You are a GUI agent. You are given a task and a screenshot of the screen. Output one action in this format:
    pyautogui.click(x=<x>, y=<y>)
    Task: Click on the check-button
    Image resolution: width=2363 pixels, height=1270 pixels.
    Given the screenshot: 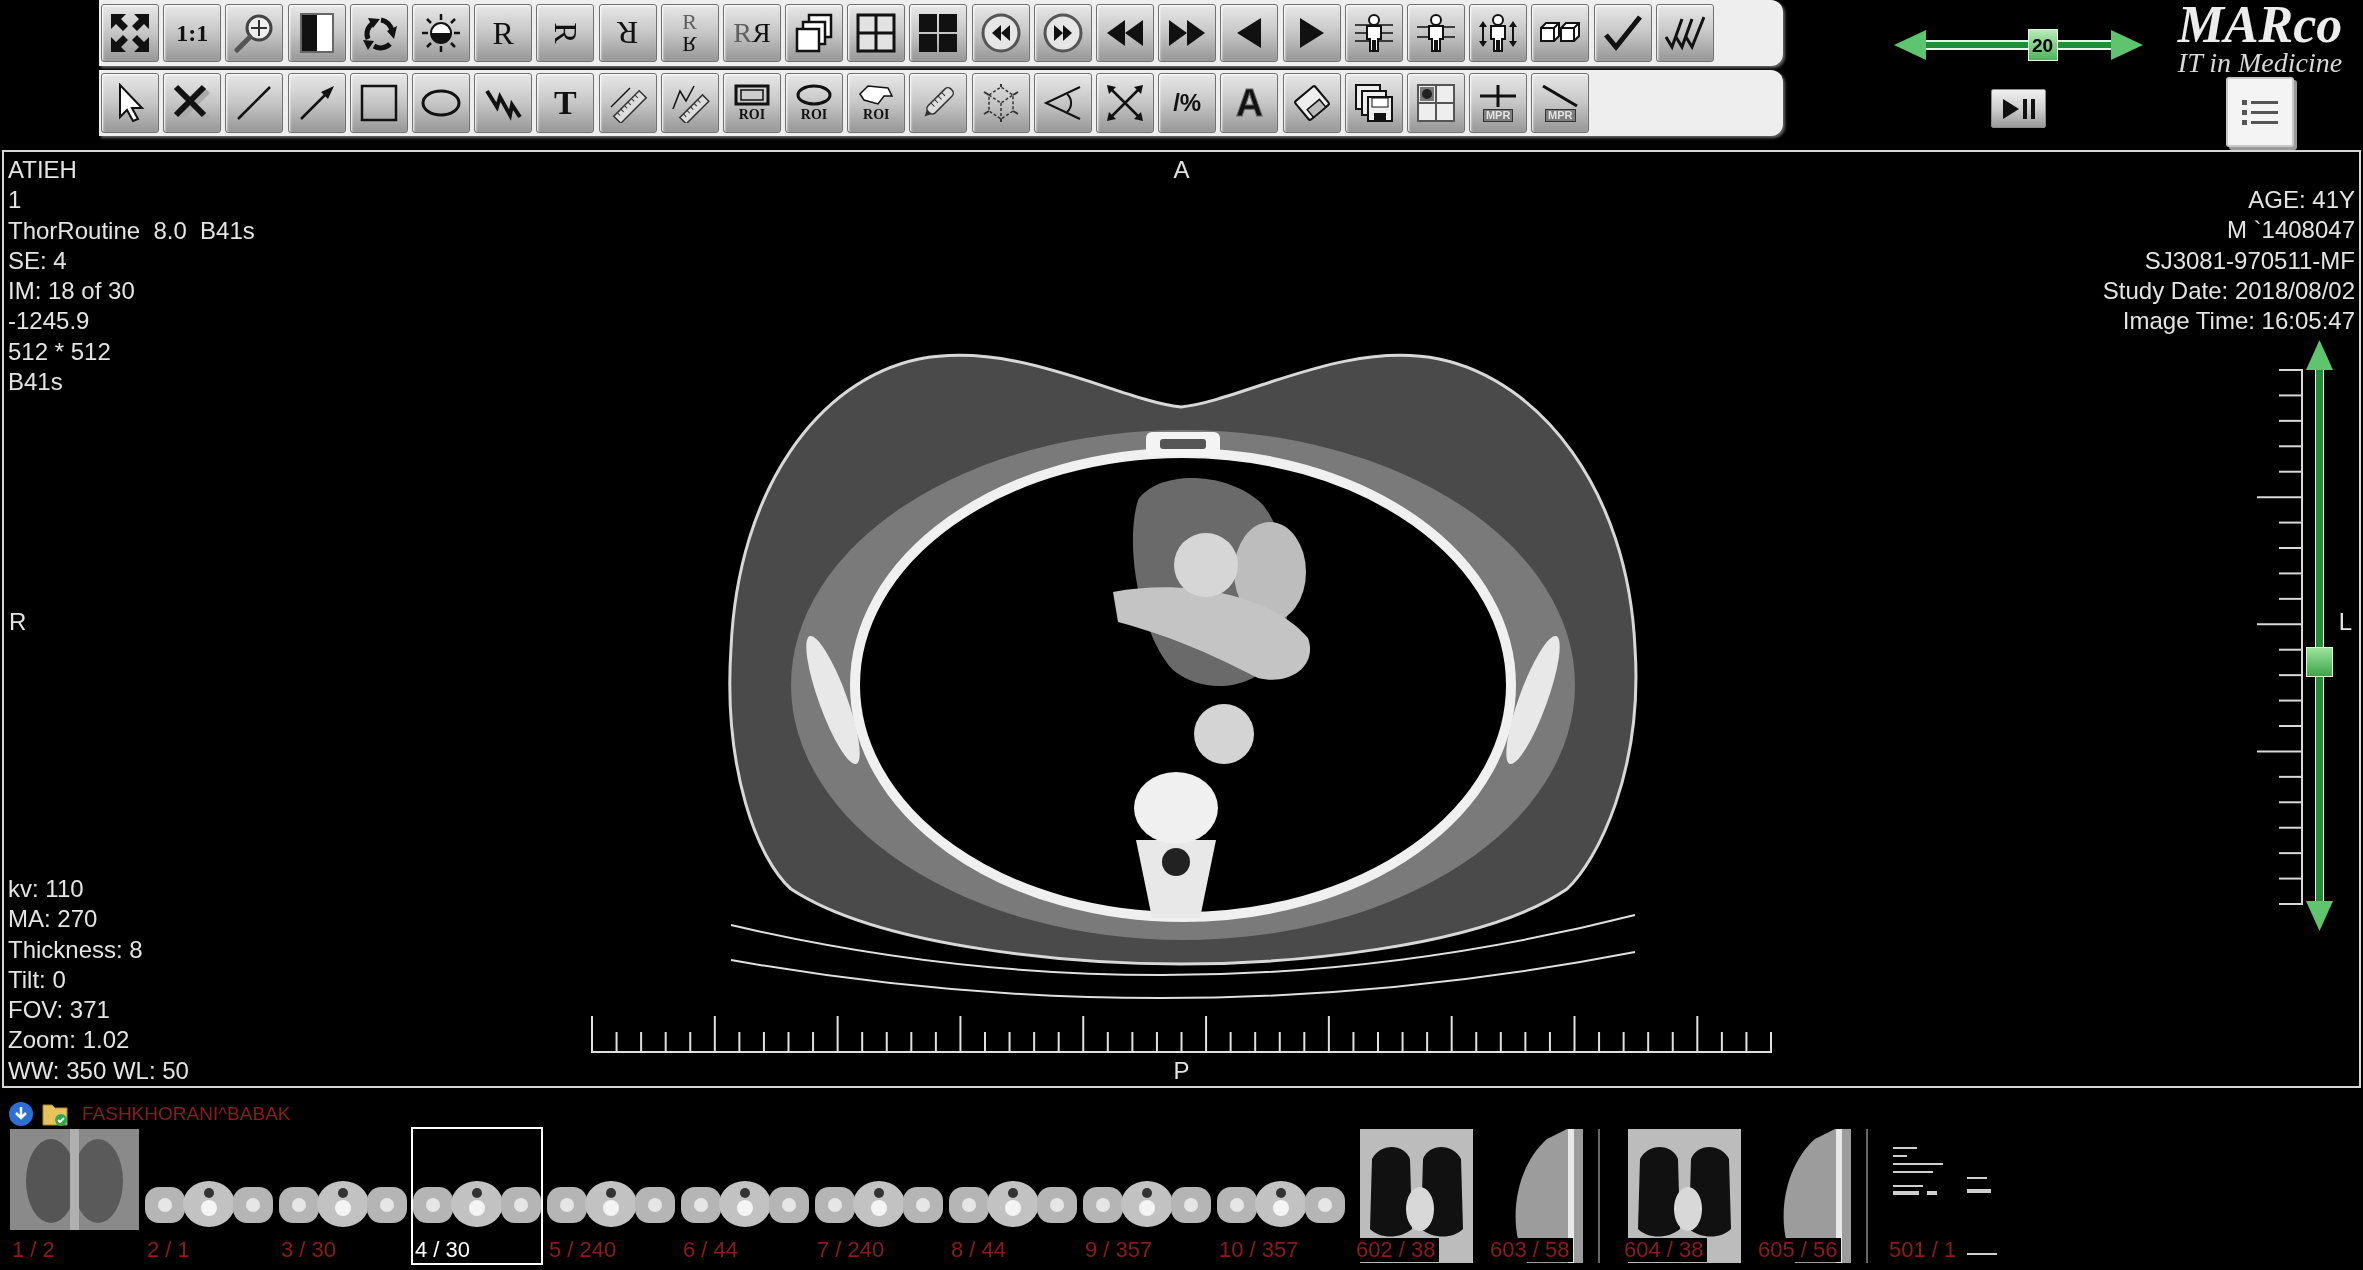 What is the action you would take?
    pyautogui.click(x=1622, y=33)
    